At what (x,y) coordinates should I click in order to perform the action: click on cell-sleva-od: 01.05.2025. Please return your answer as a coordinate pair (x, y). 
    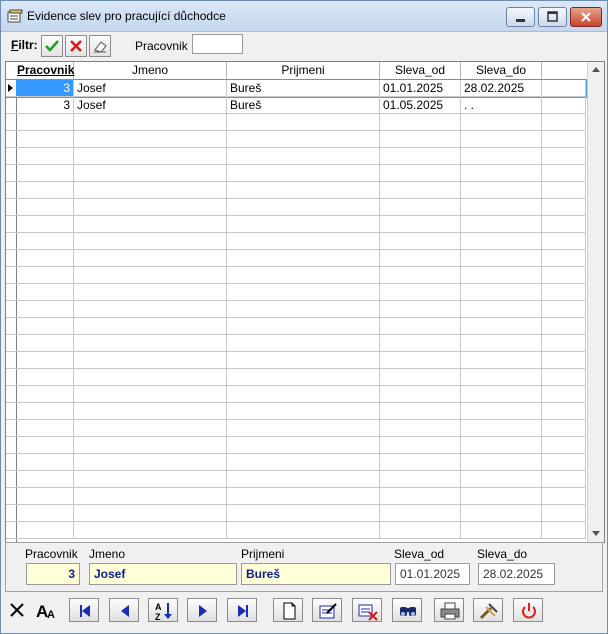
    Looking at the image, I should click on (420, 105).